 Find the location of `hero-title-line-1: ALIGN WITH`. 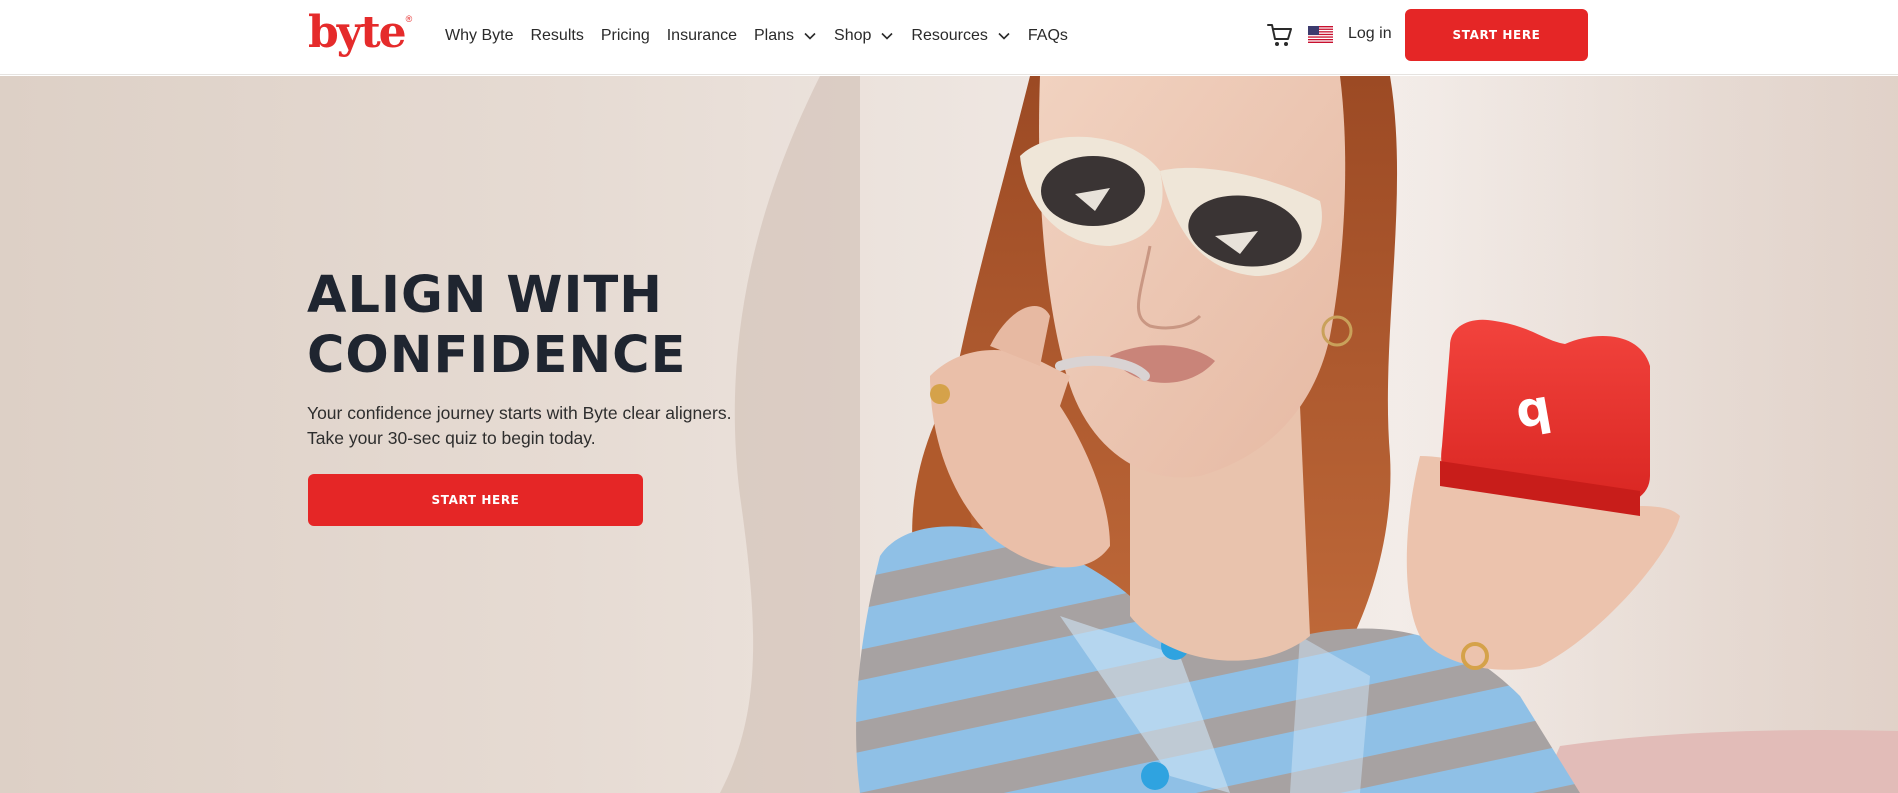

hero-title-line-1: ALIGN WITH is located at coordinates (485, 295).